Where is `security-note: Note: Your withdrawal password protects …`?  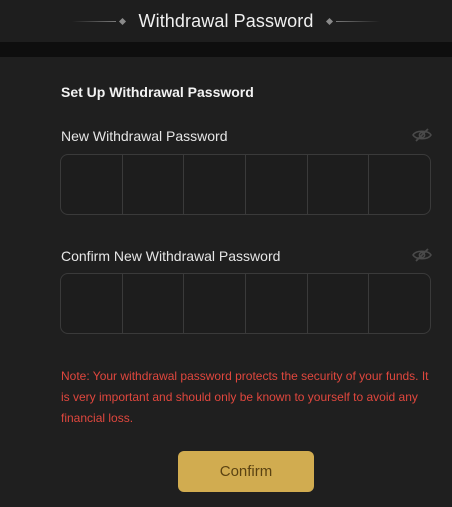
security-note: Note: Your withdrawal password protects … is located at coordinates (245, 397).